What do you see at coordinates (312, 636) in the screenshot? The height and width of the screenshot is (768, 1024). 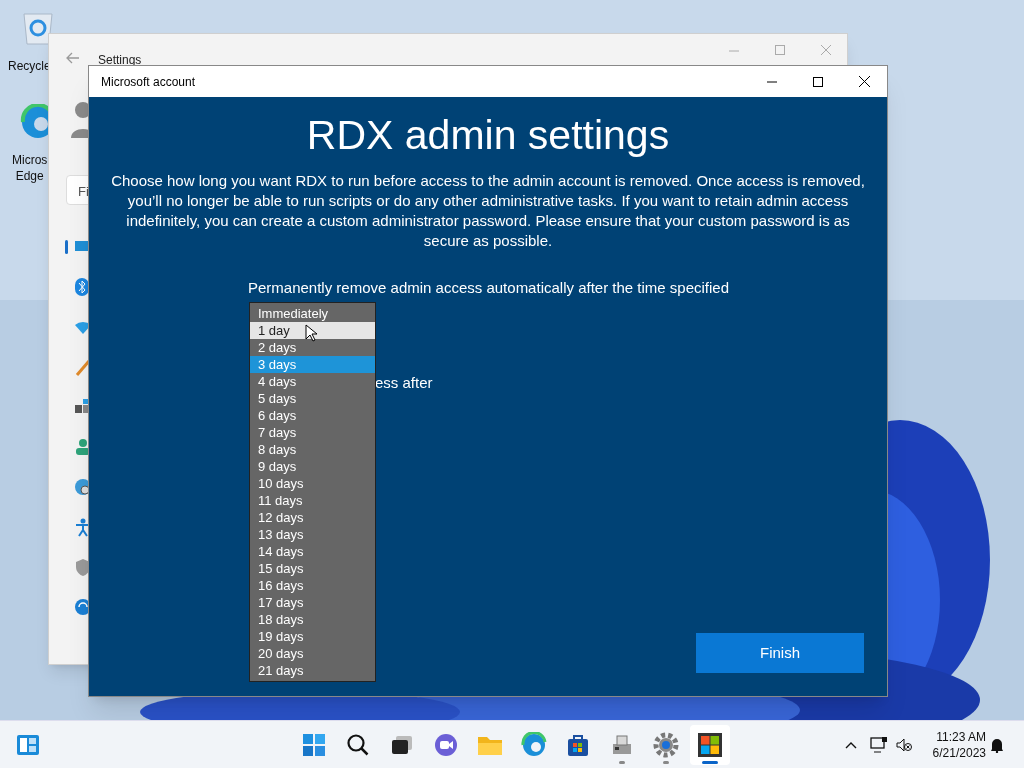 I see `dropdown-option: 19 days` at bounding box center [312, 636].